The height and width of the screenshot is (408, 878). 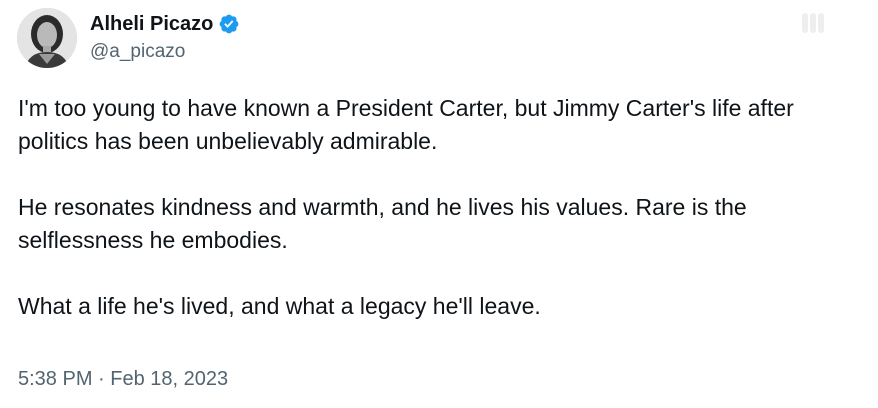 I want to click on avatar-photo, so click(x=47, y=38).